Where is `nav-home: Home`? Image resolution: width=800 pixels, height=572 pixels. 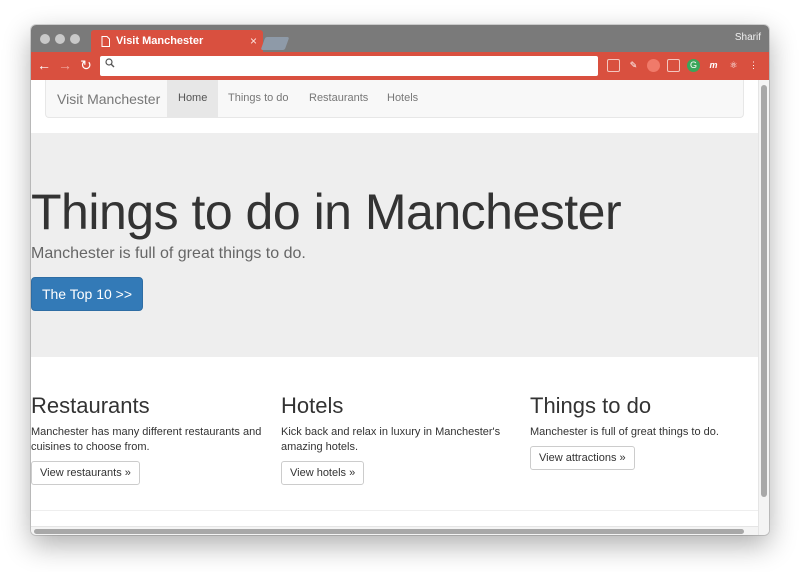
nav-home: Home is located at coordinates (193, 98).